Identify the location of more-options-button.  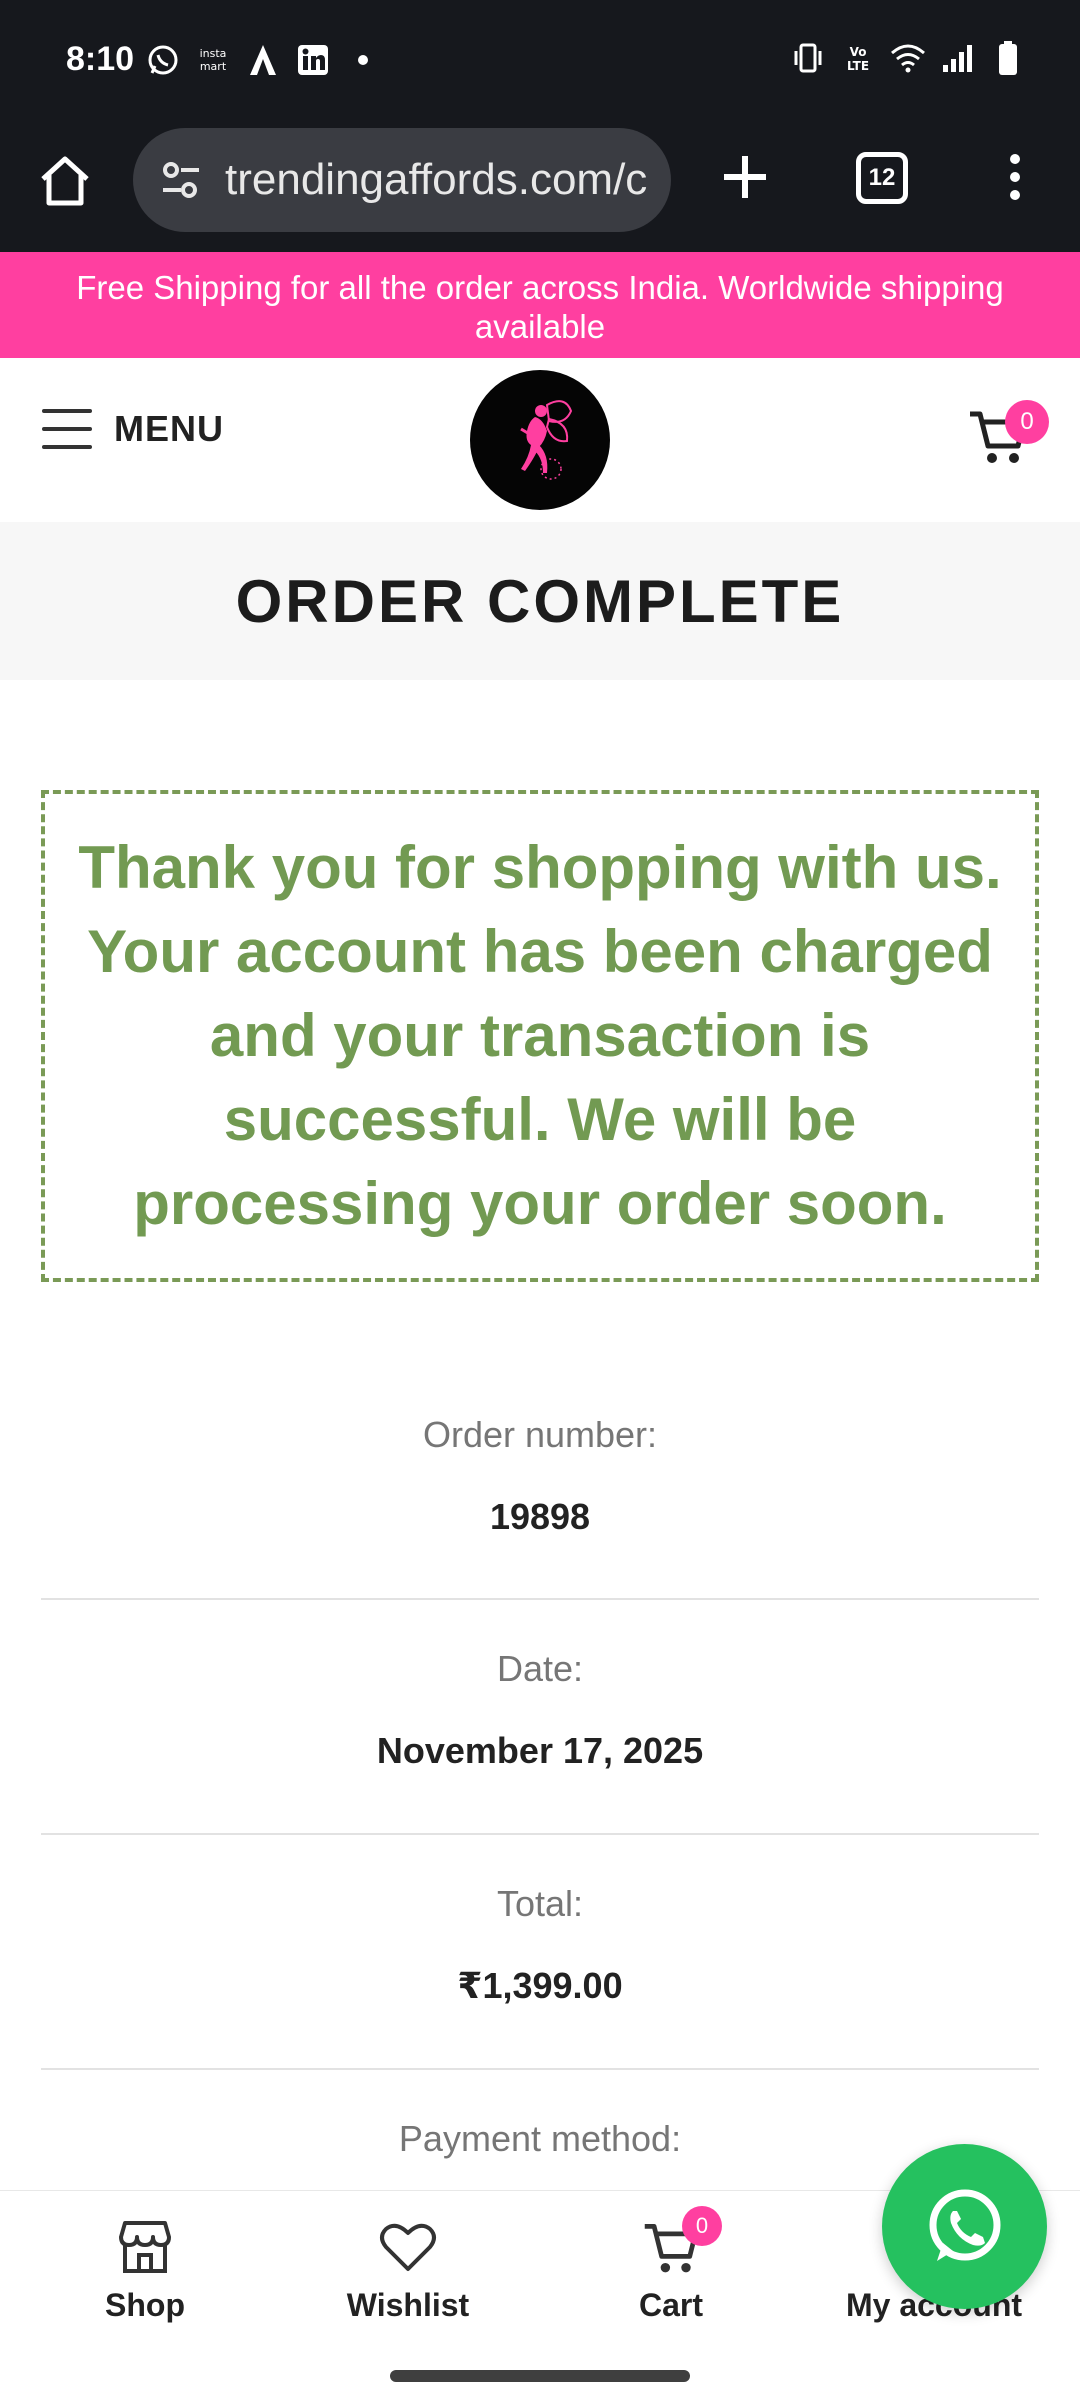
(1015, 177).